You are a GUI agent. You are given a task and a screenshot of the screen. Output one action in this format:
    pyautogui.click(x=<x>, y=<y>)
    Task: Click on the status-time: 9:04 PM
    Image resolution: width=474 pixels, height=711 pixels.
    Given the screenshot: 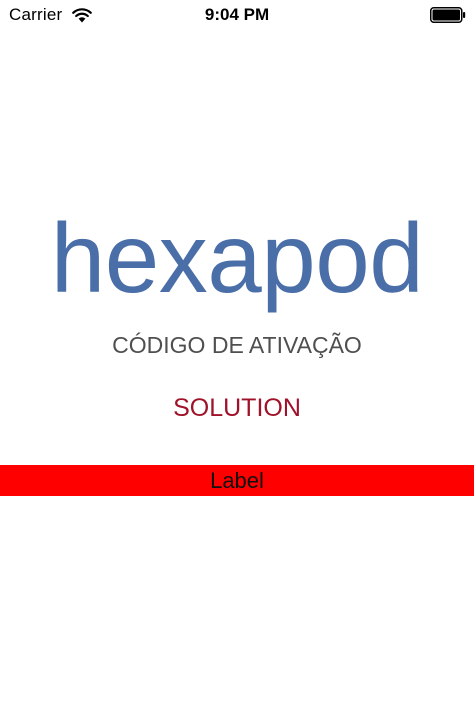 What is the action you would take?
    pyautogui.click(x=237, y=14)
    